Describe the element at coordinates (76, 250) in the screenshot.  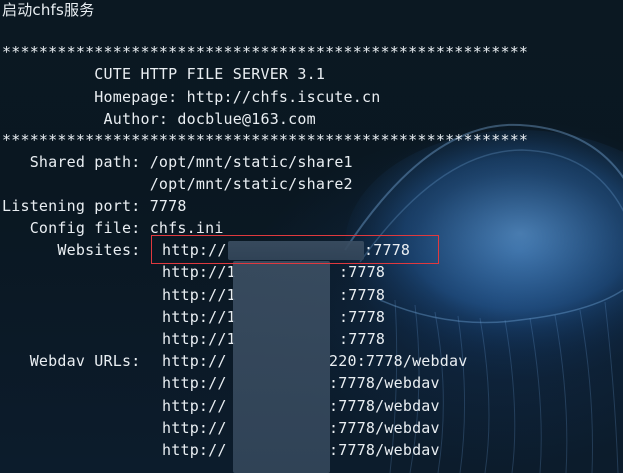
I see `websites-label: Websites:` at that location.